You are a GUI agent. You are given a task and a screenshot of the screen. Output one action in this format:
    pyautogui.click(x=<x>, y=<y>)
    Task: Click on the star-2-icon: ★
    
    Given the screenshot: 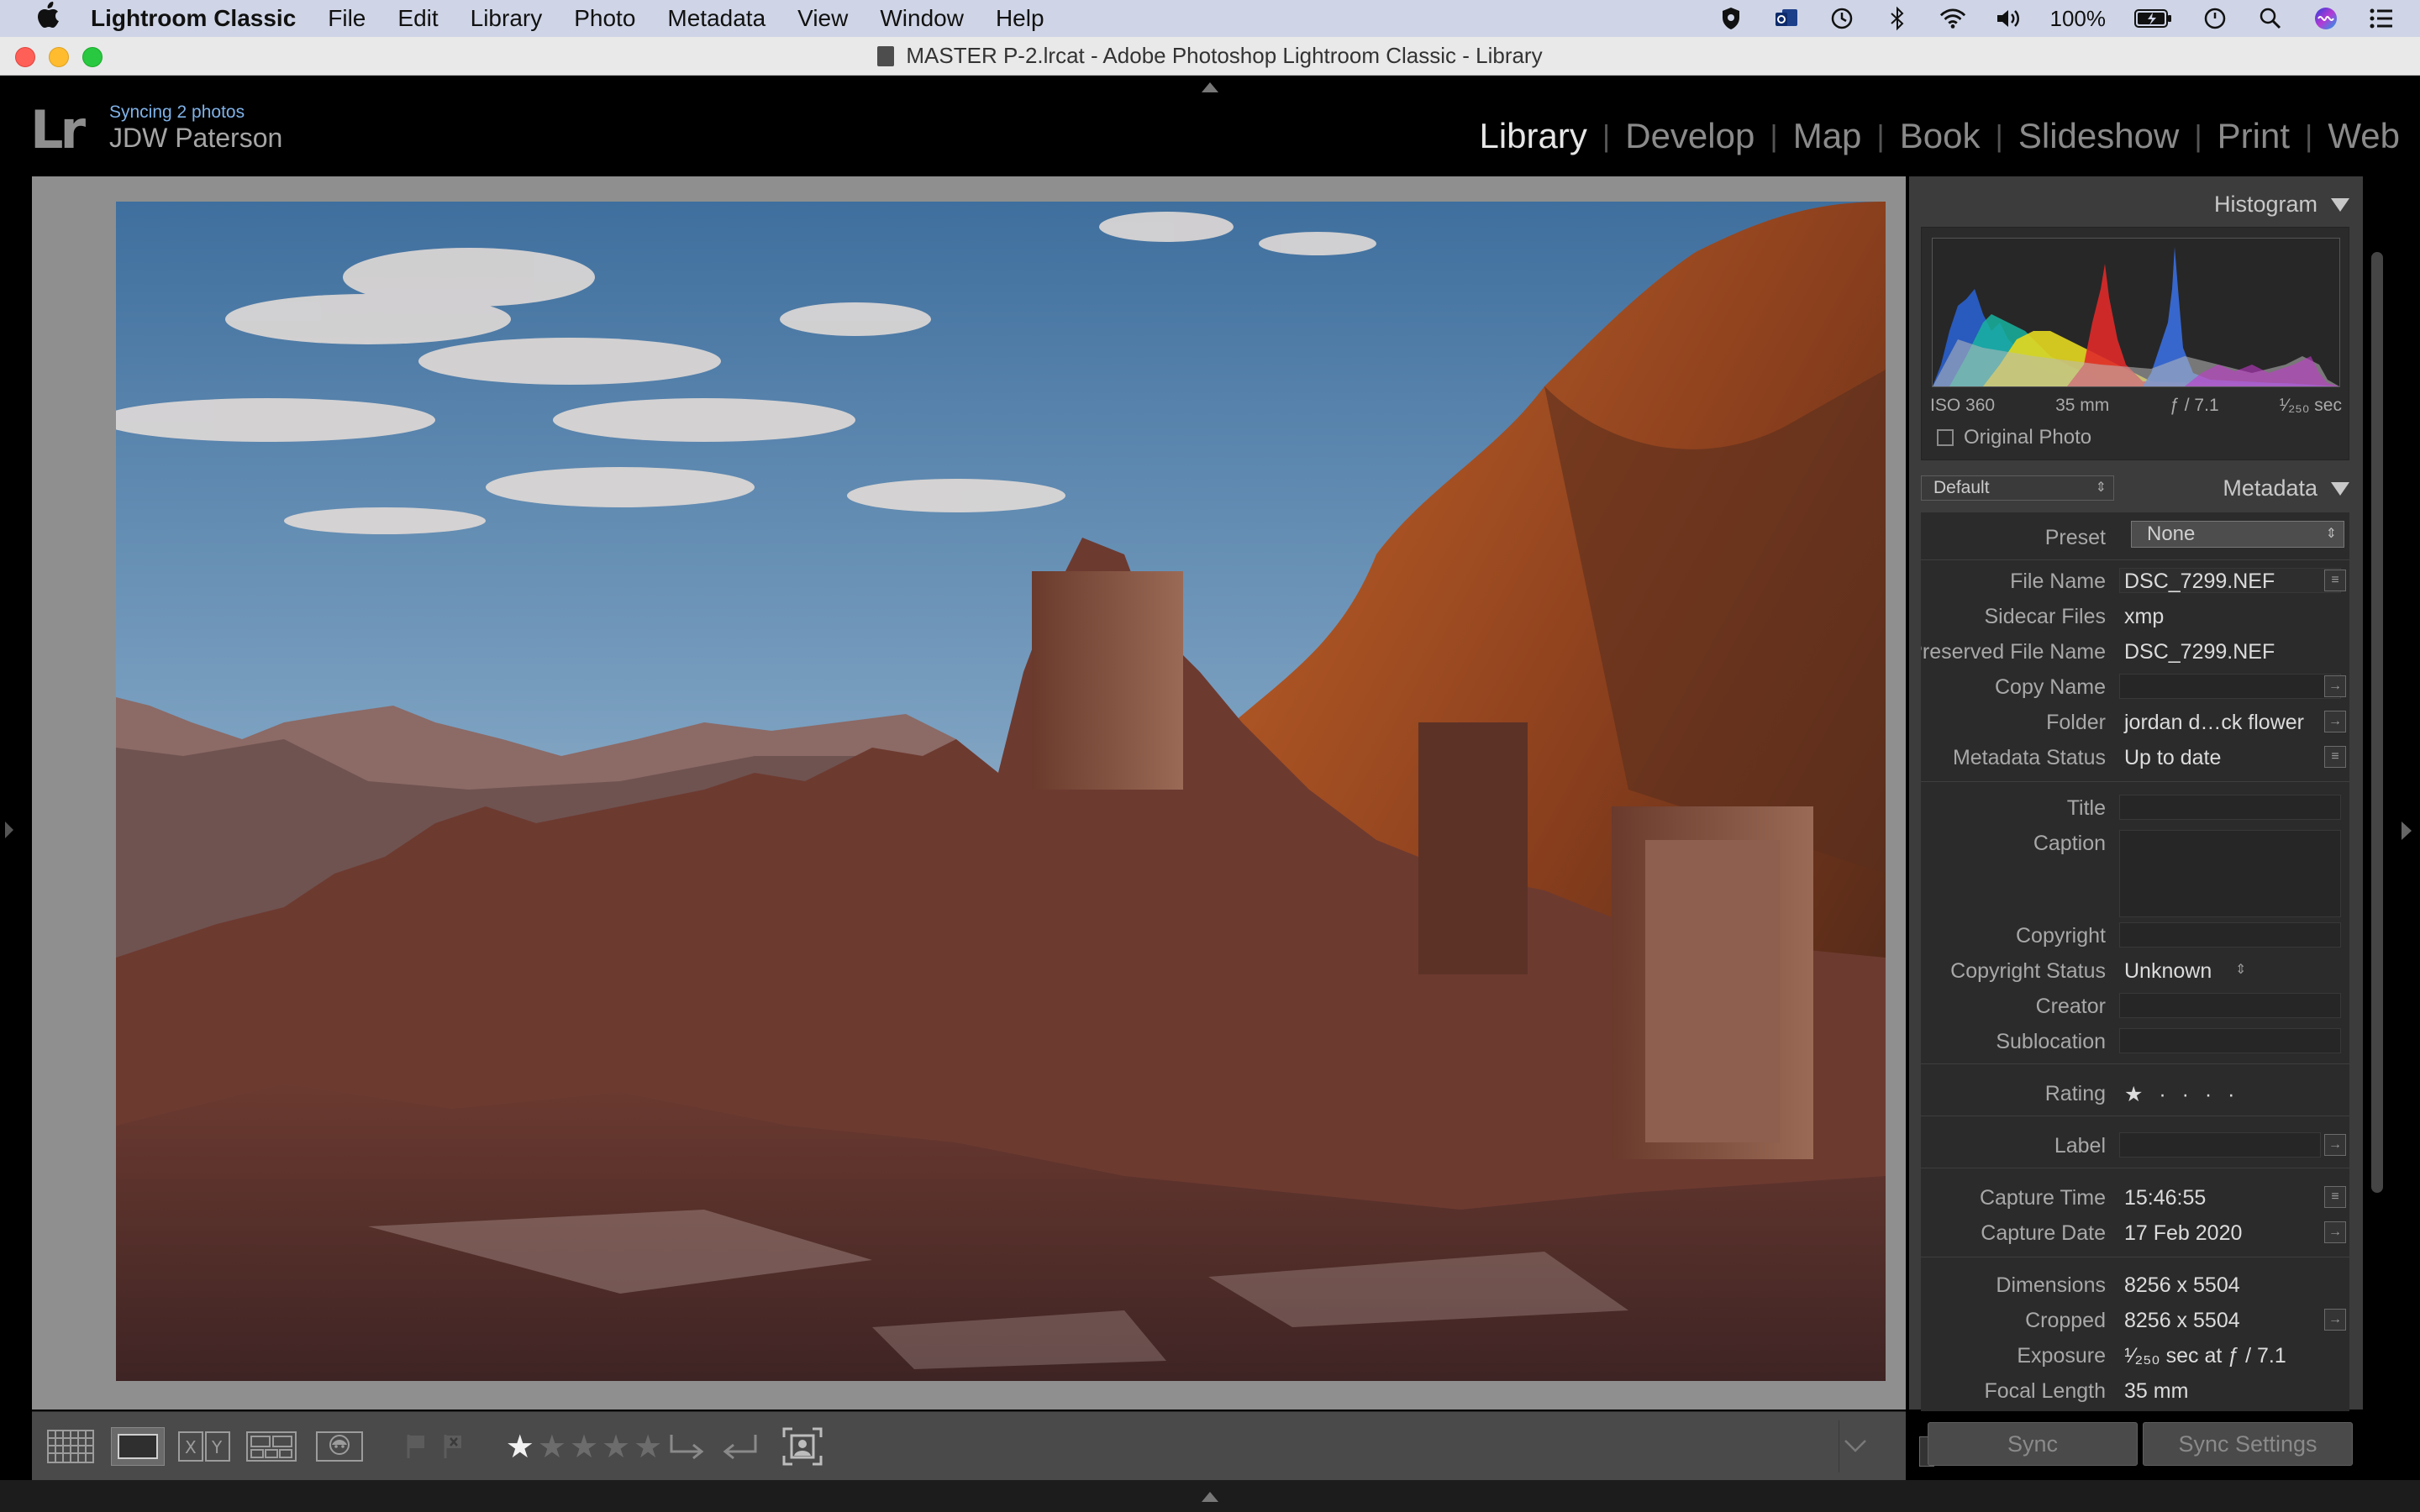 What is the action you would take?
    pyautogui.click(x=552, y=1447)
    